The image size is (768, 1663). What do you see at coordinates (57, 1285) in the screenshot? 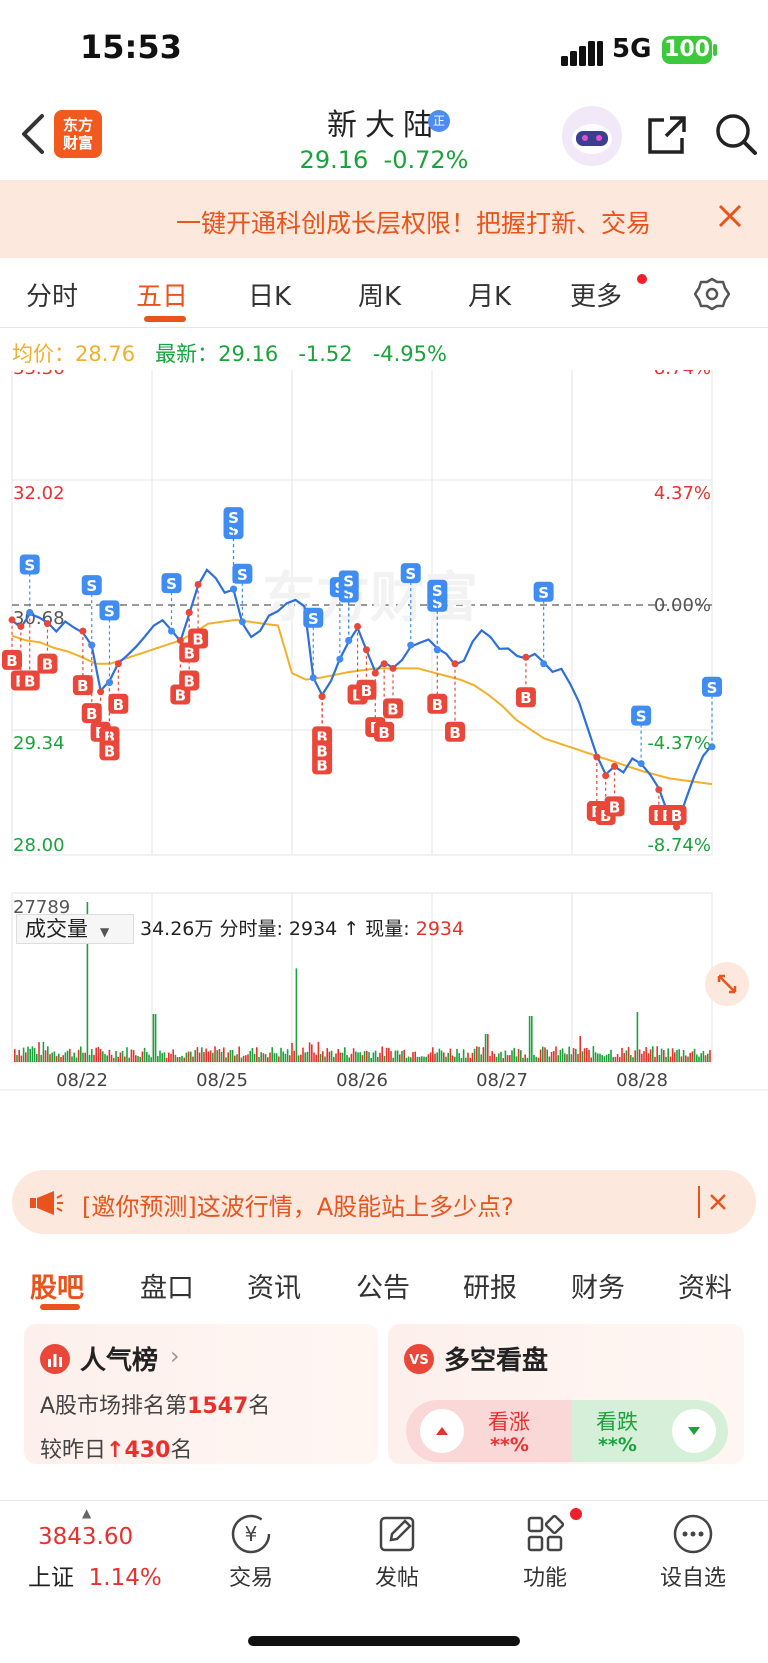
I see `tab-forum: 股吧` at bounding box center [57, 1285].